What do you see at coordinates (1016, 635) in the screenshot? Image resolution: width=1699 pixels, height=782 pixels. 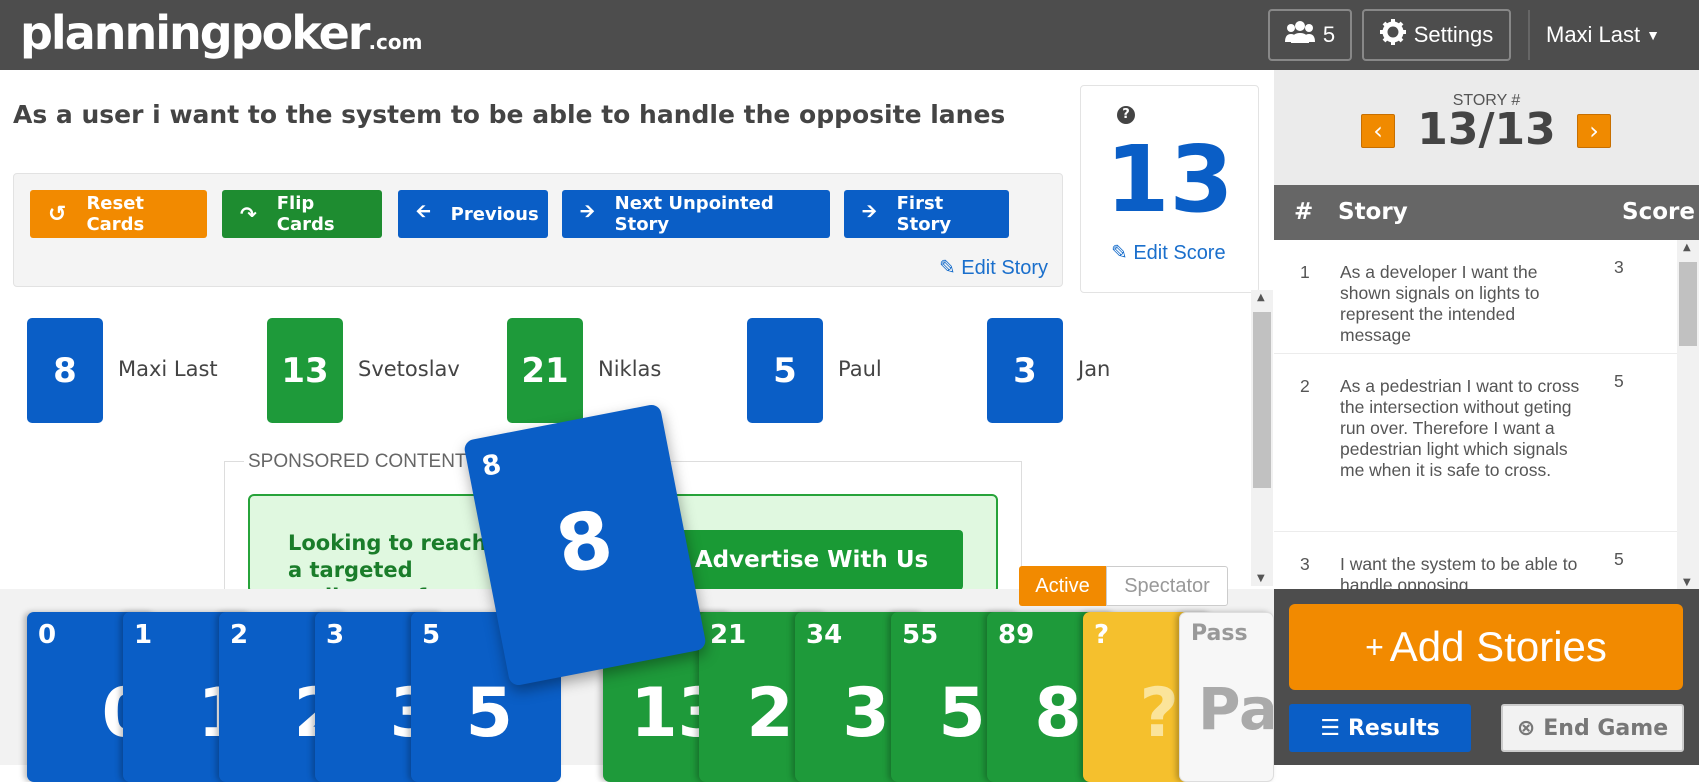 I see `card-value-small: 89` at bounding box center [1016, 635].